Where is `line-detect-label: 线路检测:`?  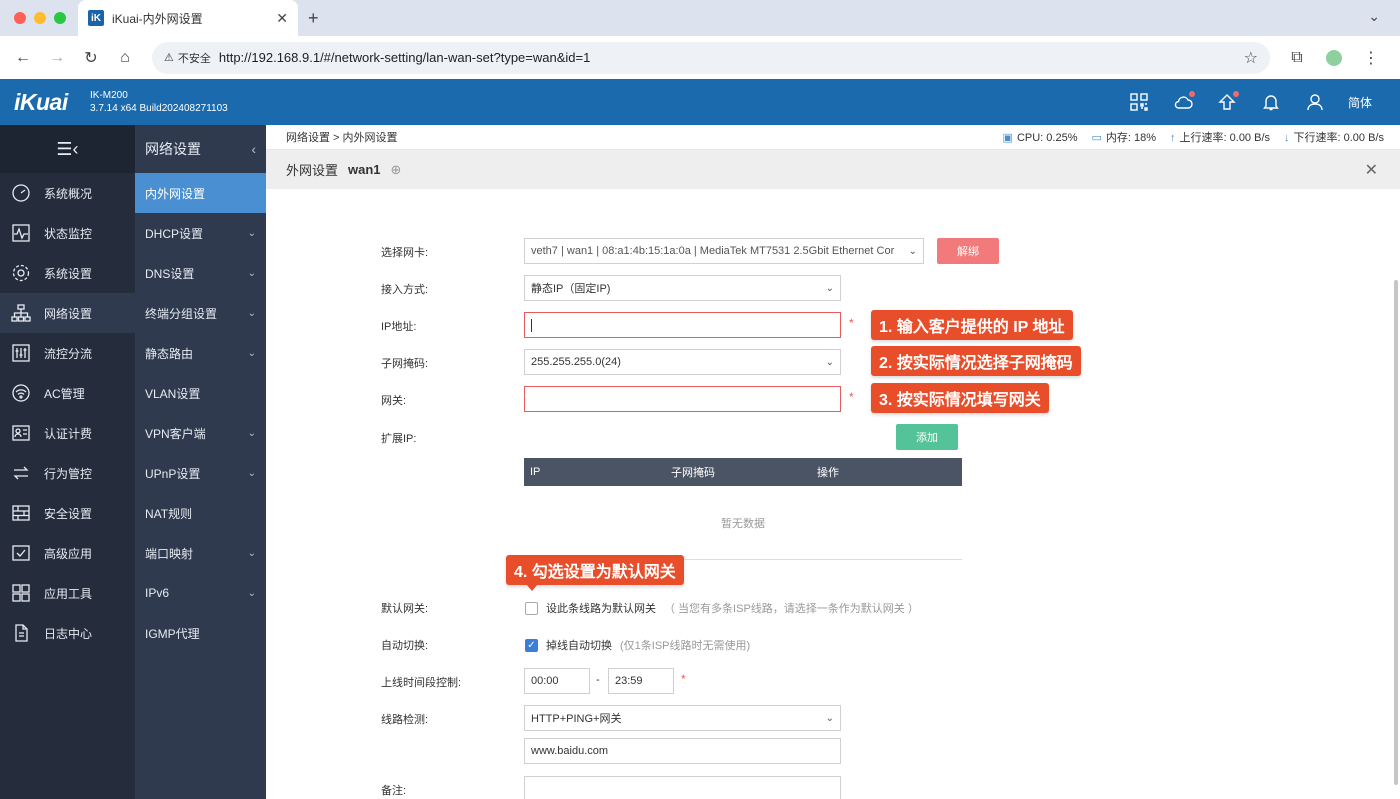 line-detect-label: 线路检测: is located at coordinates (405, 720).